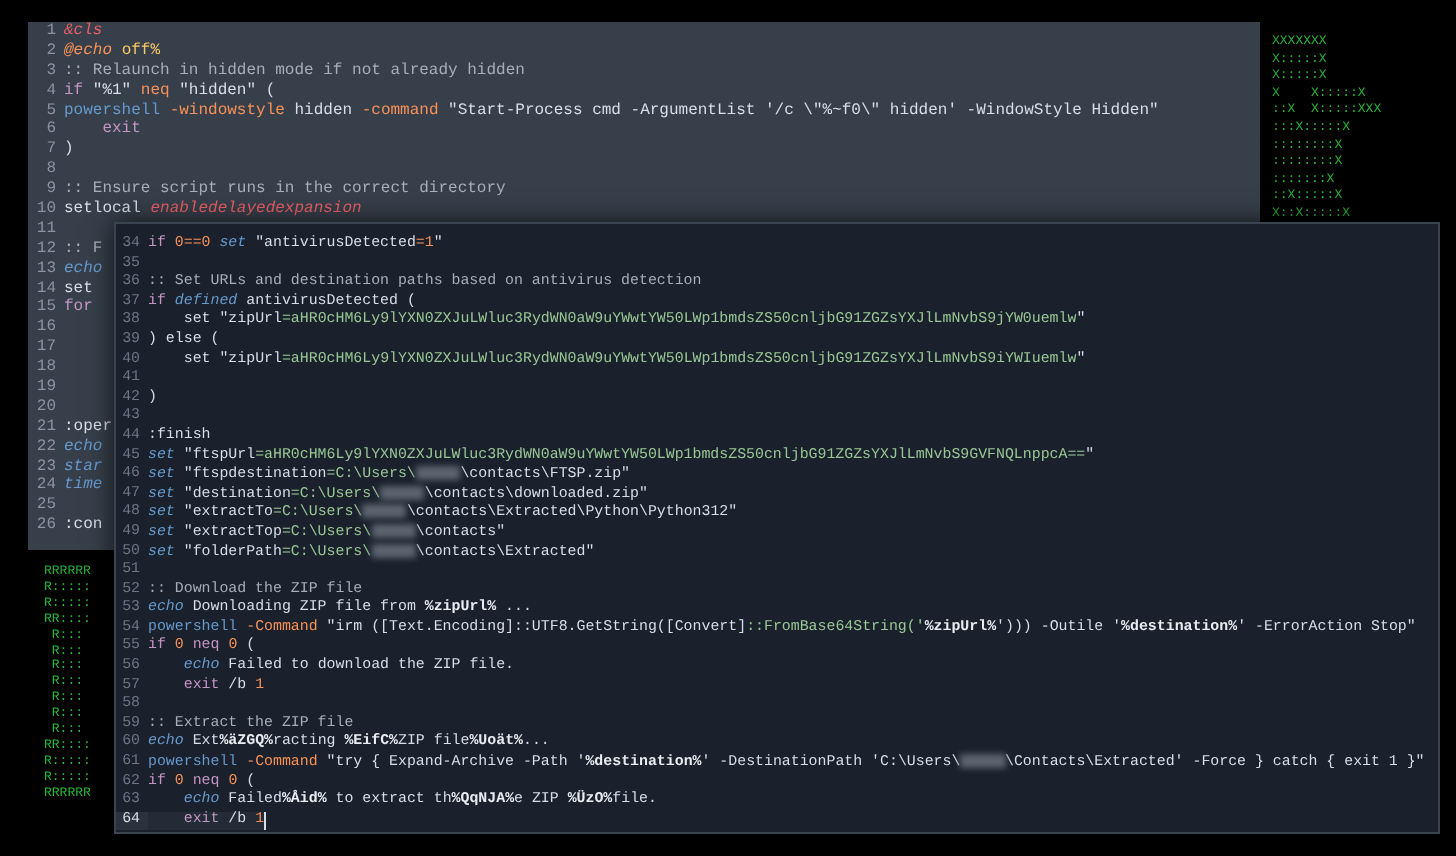 Image resolution: width=1456 pixels, height=856 pixels. Describe the element at coordinates (46, 506) in the screenshot. I see `line-number: 25` at that location.